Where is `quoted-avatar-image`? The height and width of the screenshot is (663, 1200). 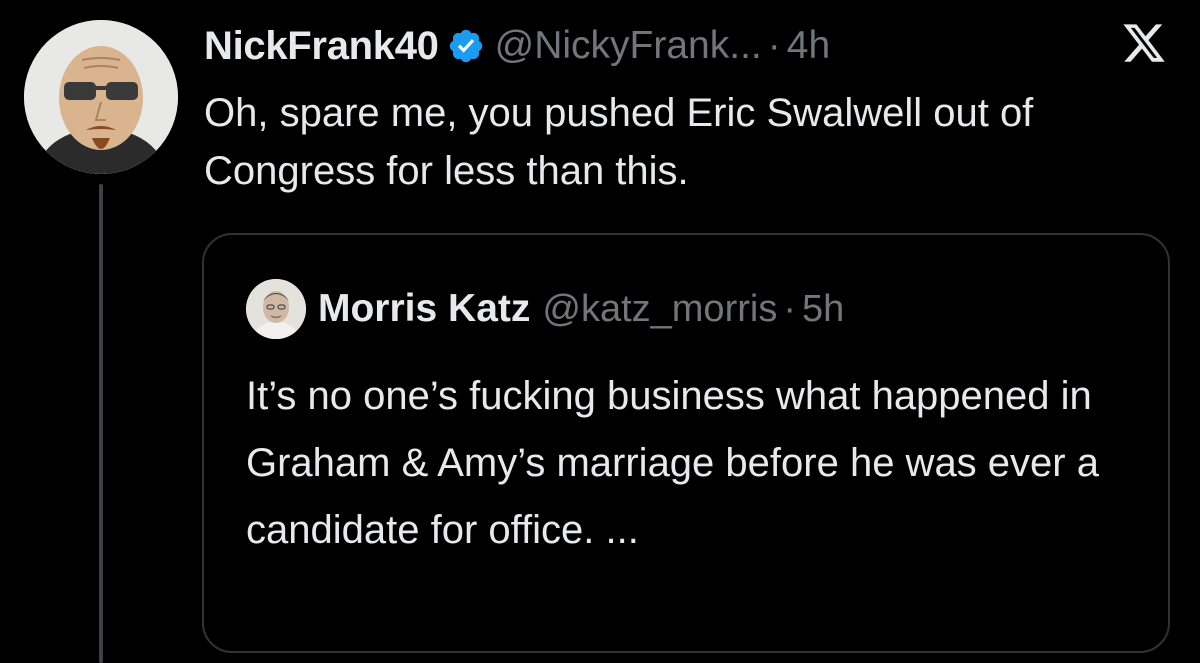
quoted-avatar-image is located at coordinates (276, 309).